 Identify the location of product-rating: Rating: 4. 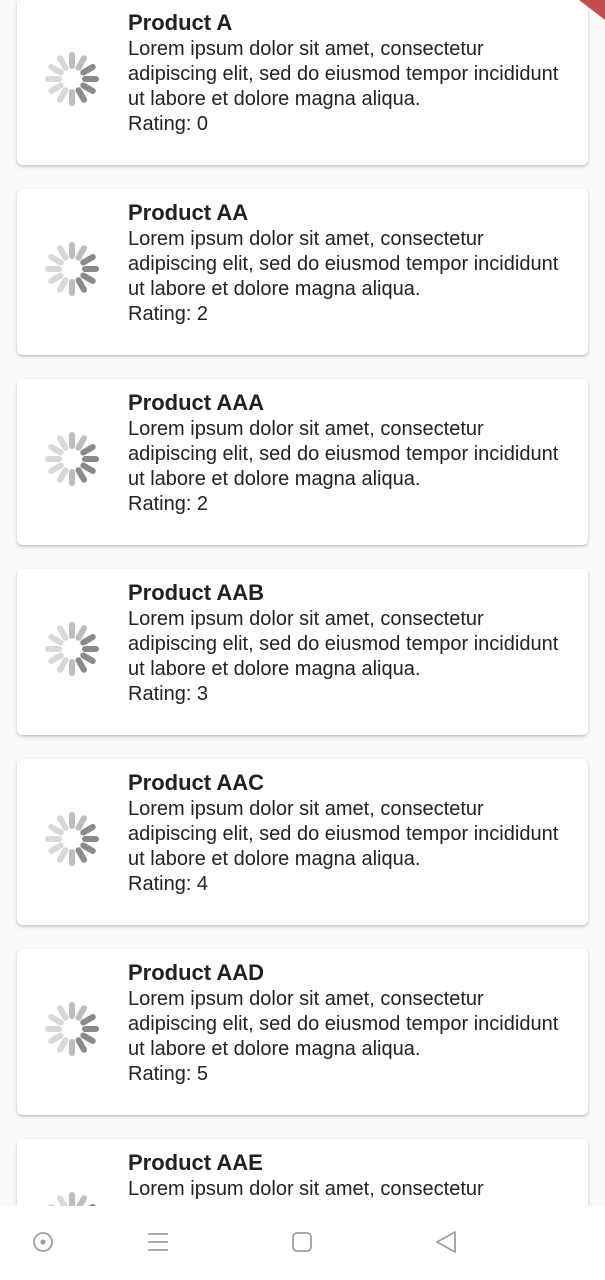
(168, 884).